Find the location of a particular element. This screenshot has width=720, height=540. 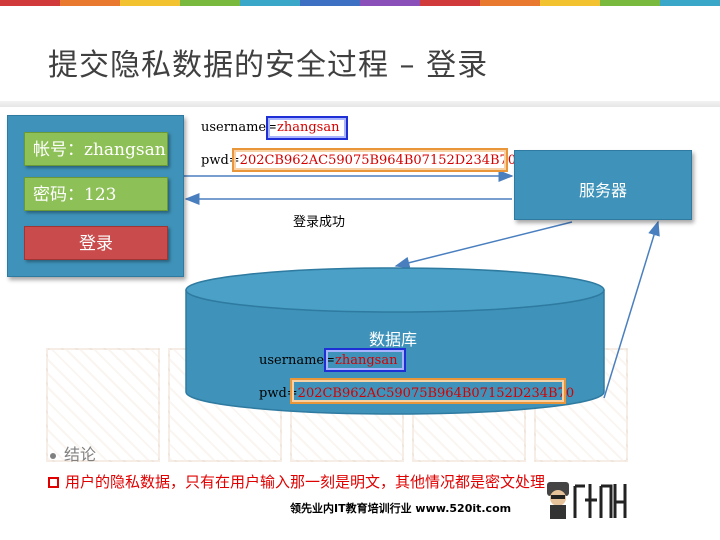

login-panel: 帐号：zhangsan 密码：123 登录 is located at coordinates (95, 196).